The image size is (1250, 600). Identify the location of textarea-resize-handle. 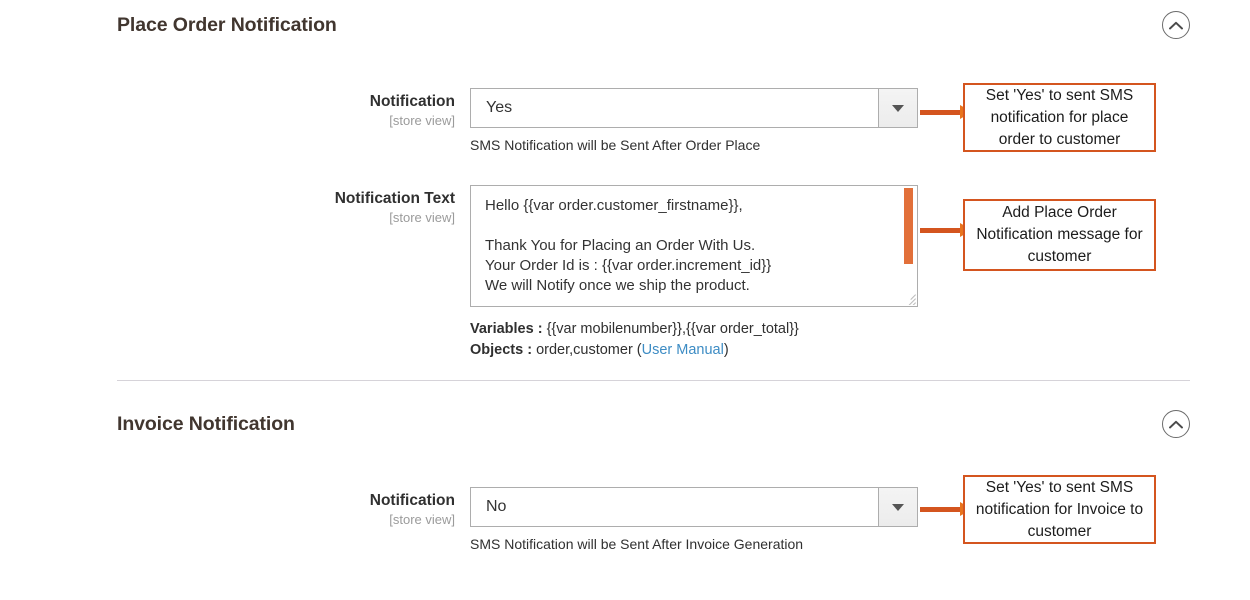
(907, 296).